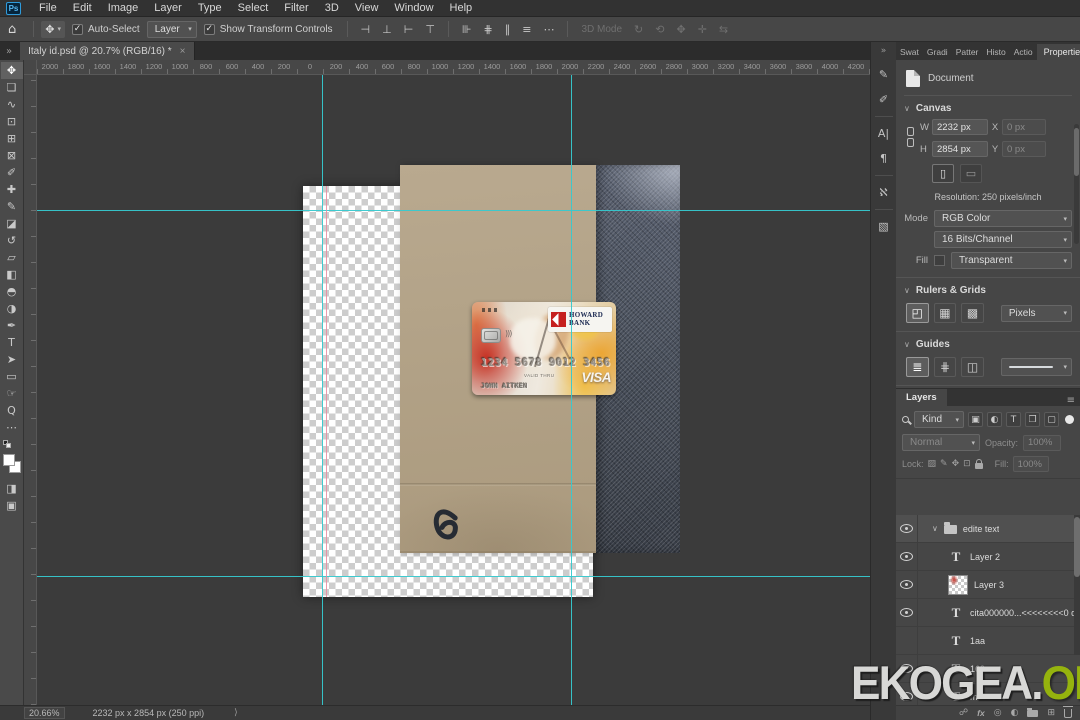  Describe the element at coordinates (367, 8) in the screenshot. I see `menu-view: View` at that location.